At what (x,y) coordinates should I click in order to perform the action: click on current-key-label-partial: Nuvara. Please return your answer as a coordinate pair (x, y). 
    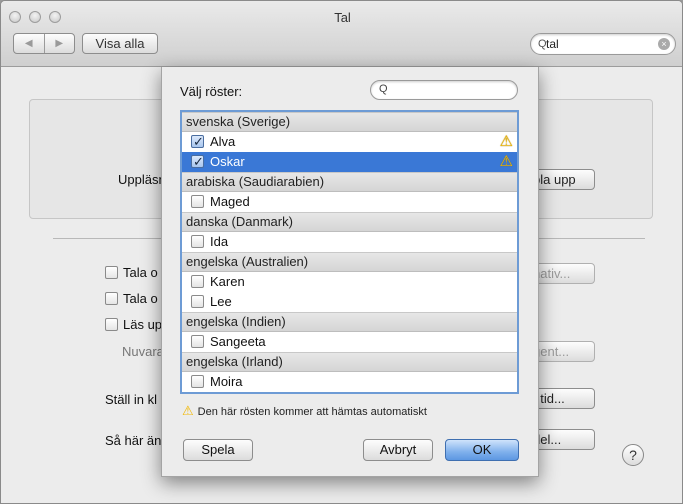
    Looking at the image, I should click on (143, 351).